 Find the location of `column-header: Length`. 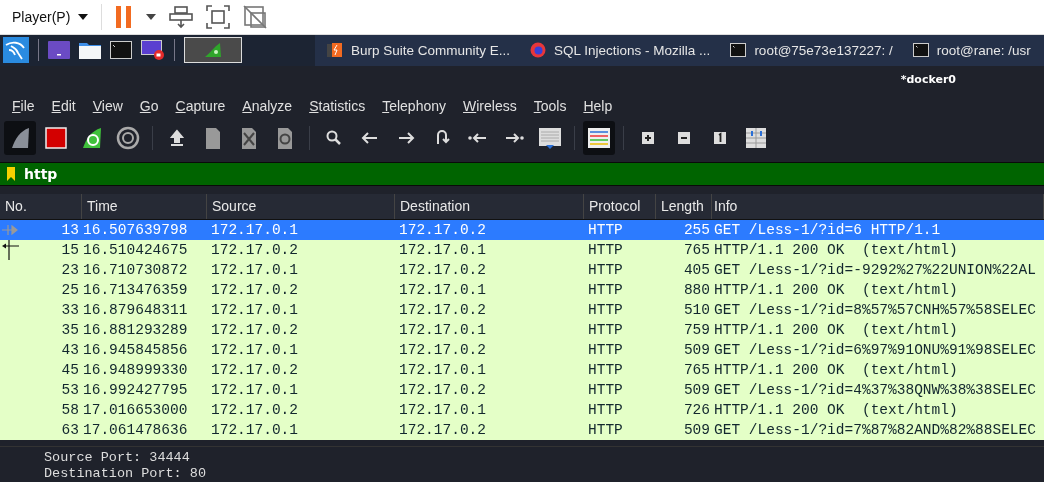

column-header: Length is located at coordinates (684, 206).